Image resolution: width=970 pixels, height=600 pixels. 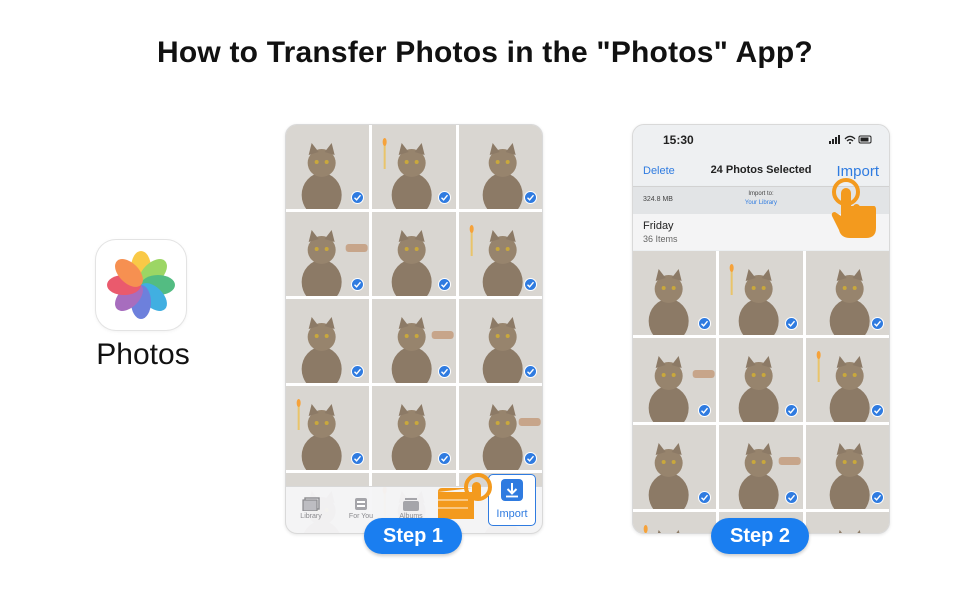 I want to click on step1-badge: Step 1, so click(x=413, y=536).